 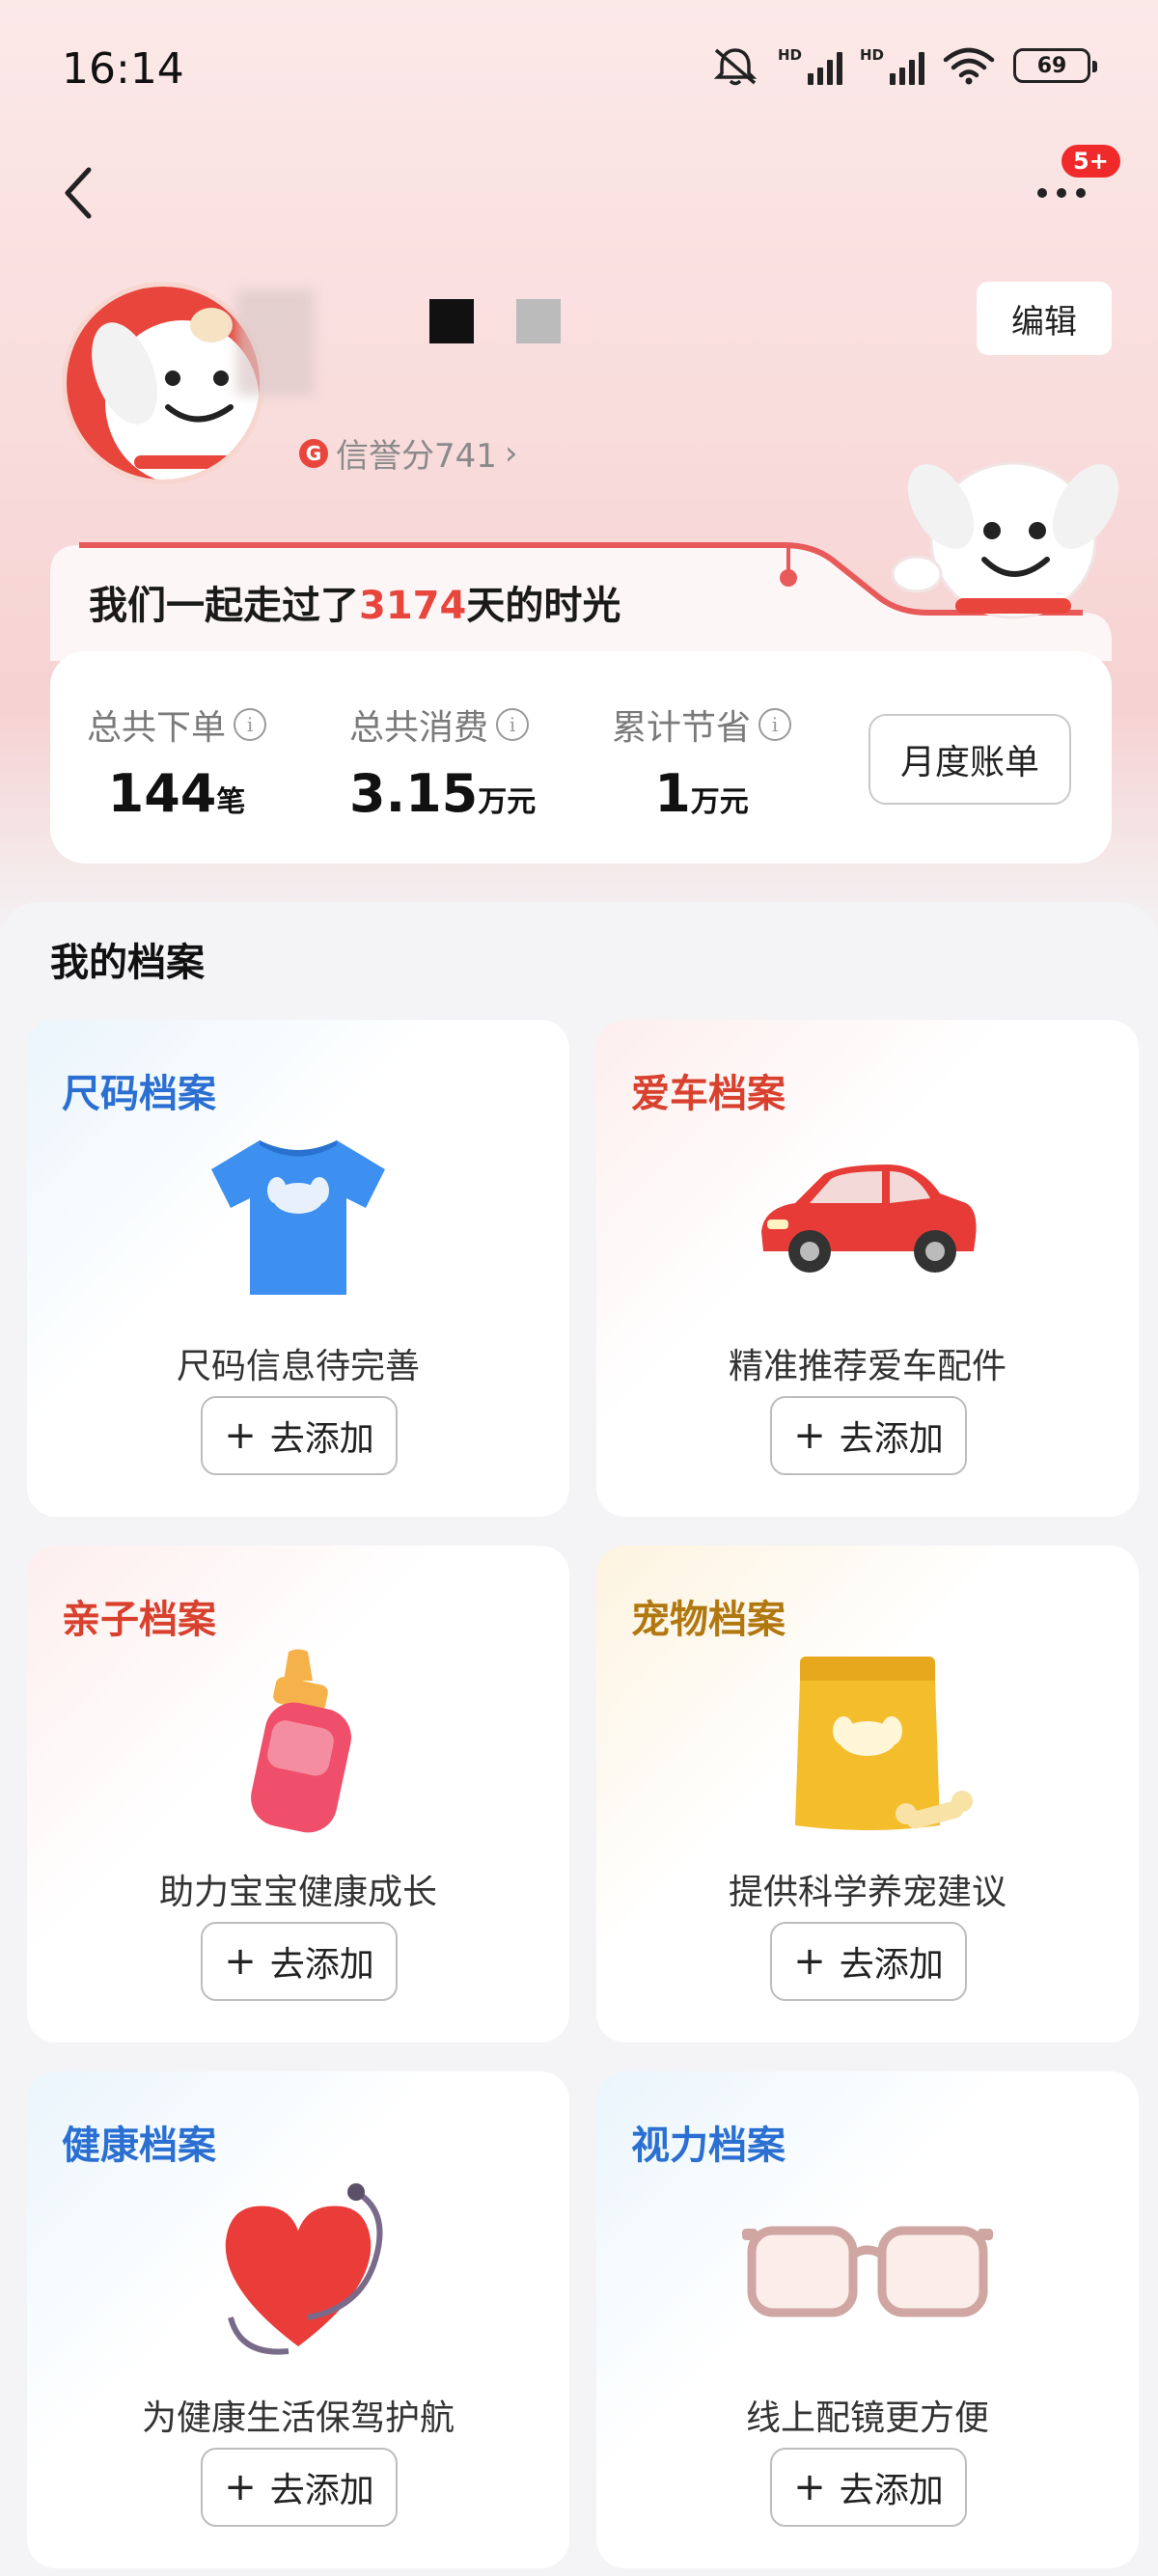 What do you see at coordinates (355, 606) in the screenshot?
I see `days-together-text: 我们一起走过了3174天的时光` at bounding box center [355, 606].